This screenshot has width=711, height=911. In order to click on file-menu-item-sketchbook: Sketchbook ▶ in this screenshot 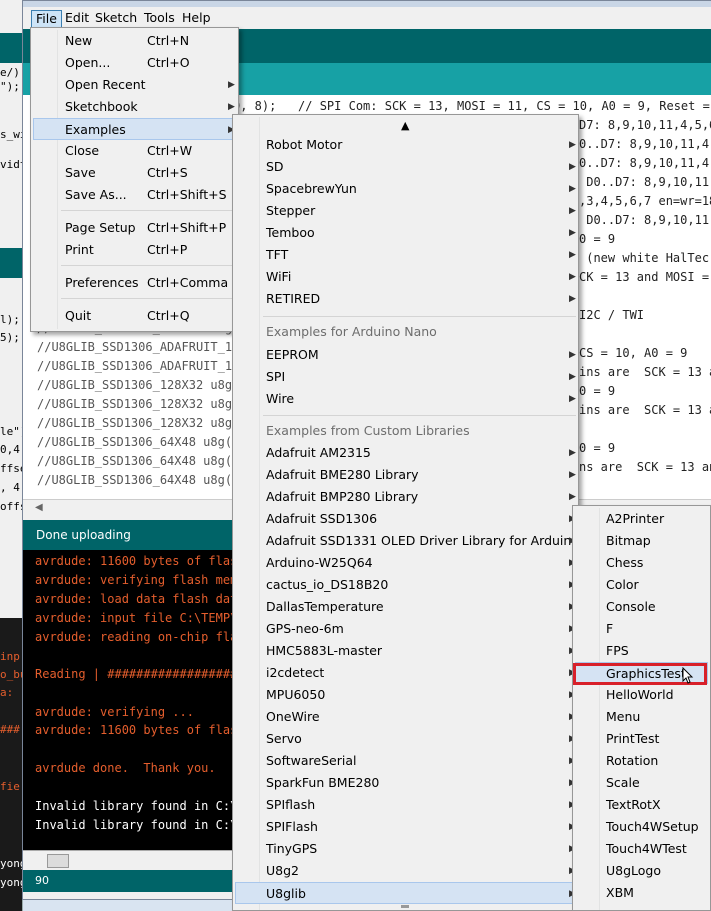, I will do `click(134, 107)`.